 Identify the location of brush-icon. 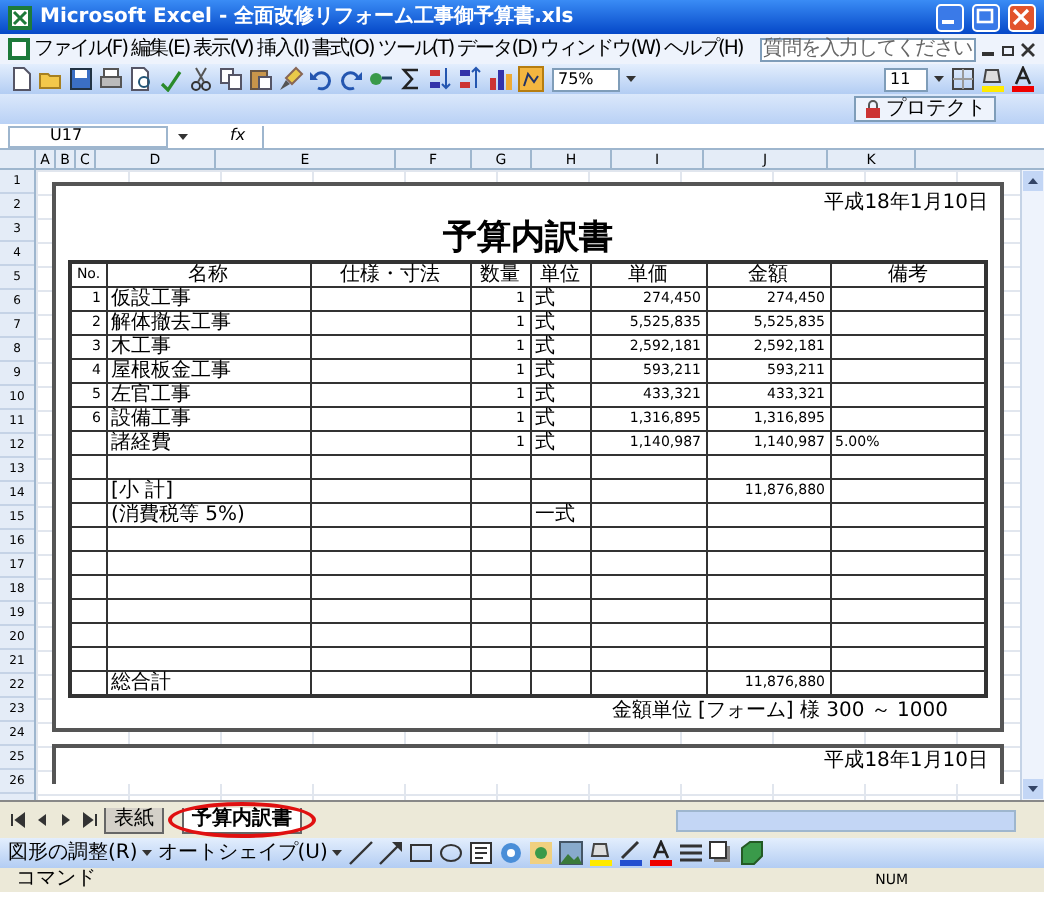
(291, 79).